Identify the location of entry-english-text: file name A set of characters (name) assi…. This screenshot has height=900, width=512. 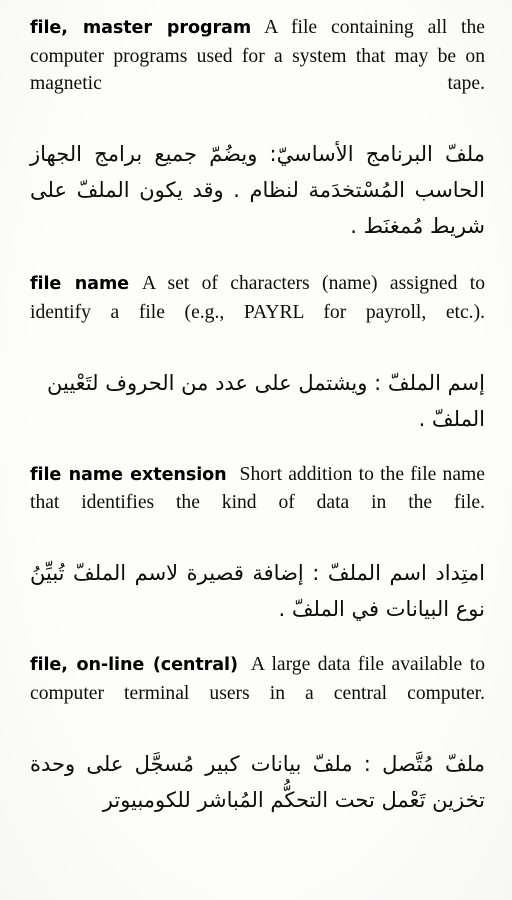
(257, 312).